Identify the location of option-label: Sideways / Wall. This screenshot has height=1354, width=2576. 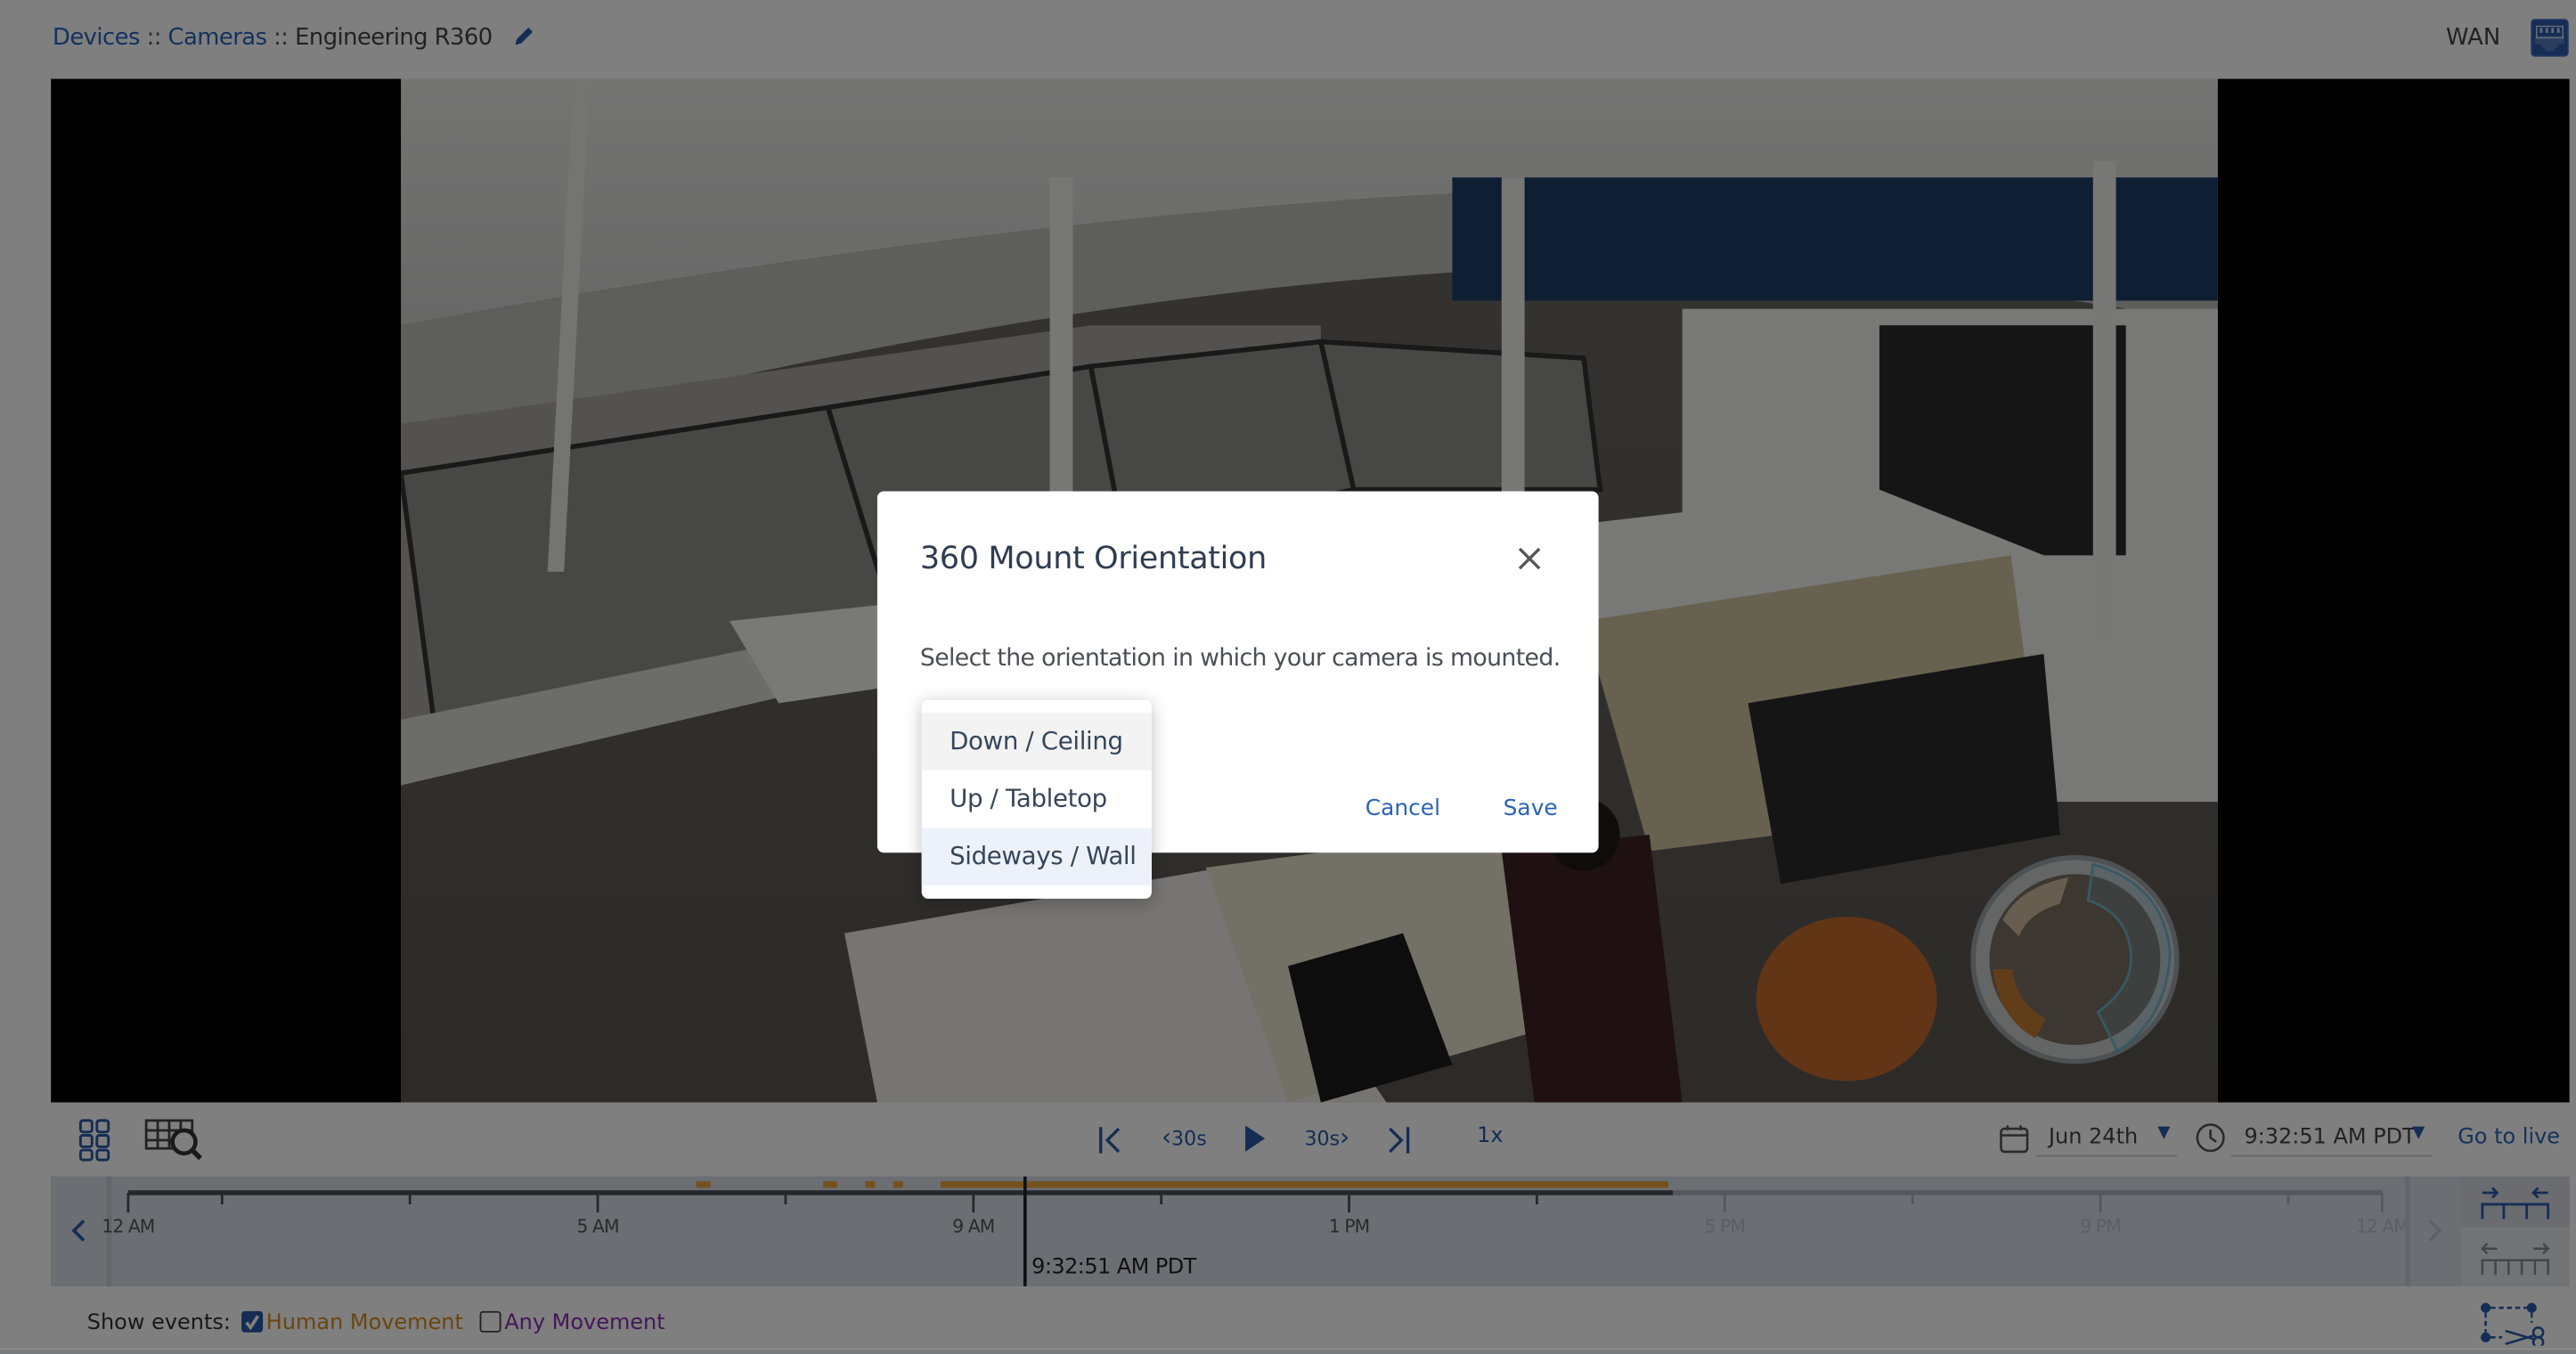
(1044, 856).